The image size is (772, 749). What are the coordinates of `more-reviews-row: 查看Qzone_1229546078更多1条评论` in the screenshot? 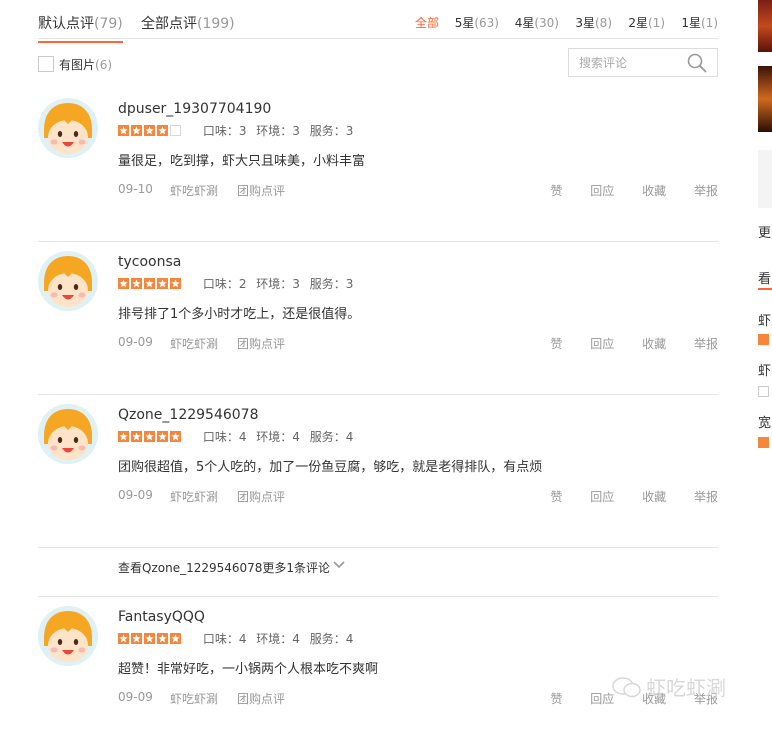 It's located at (378, 572).